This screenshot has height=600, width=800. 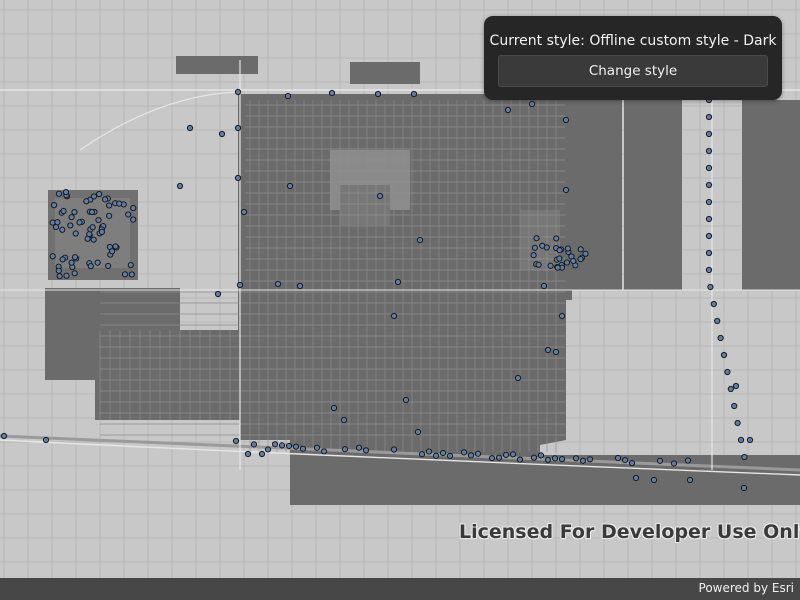 What do you see at coordinates (545, 480) in the screenshot?
I see `urban-area-south` at bounding box center [545, 480].